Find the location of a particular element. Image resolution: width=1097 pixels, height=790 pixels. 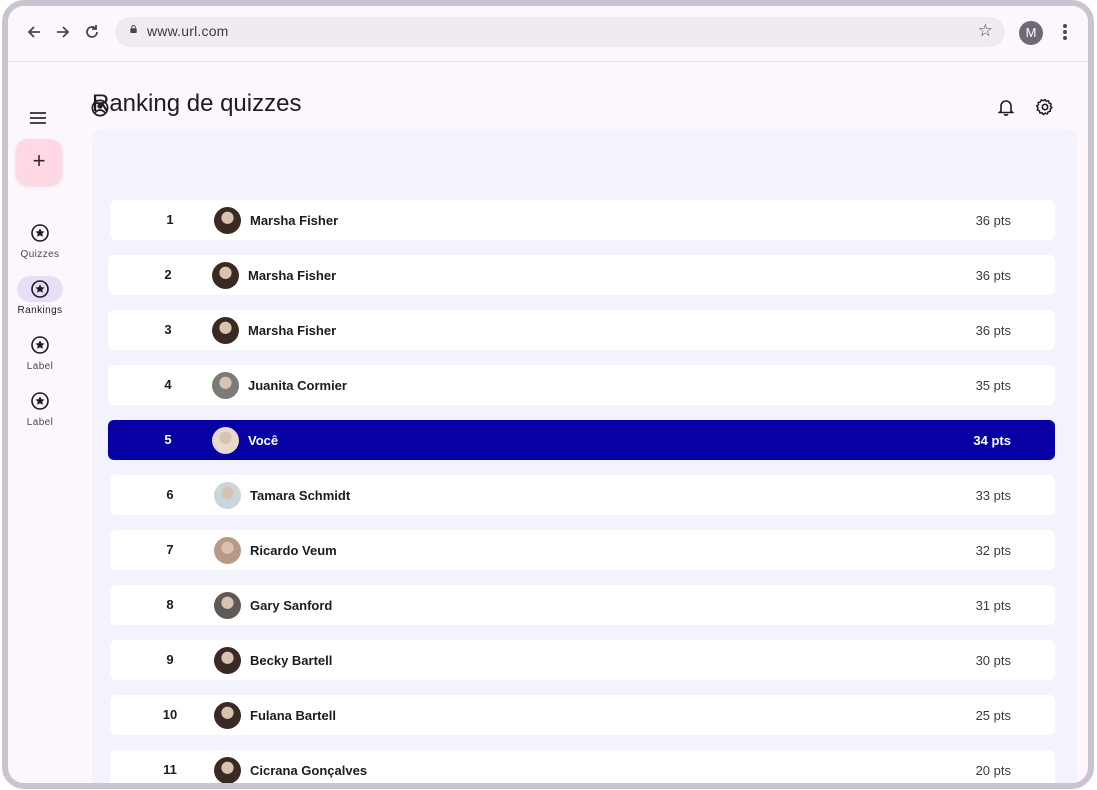

ranking-row: 4 Juanita Cormier 35 pts is located at coordinates (581, 385).